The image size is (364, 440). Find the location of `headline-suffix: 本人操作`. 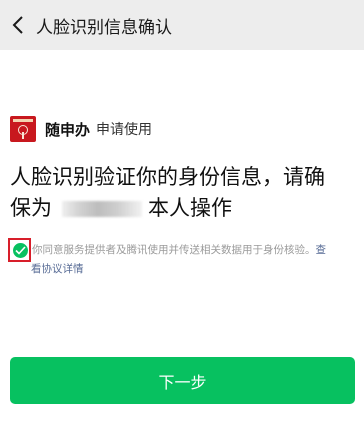

headline-suffix: 本人操作 is located at coordinates (190, 208).